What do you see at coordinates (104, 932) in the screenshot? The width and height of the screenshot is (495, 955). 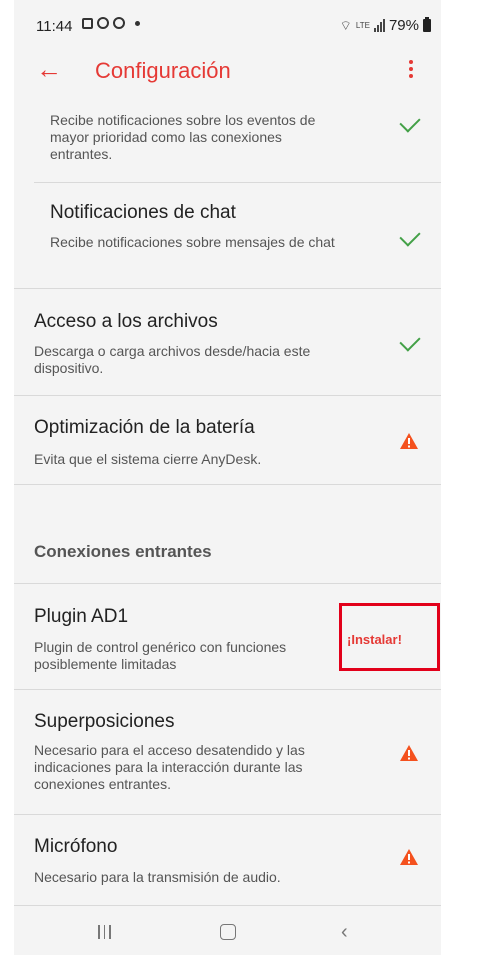 I see `recents-icon` at bounding box center [104, 932].